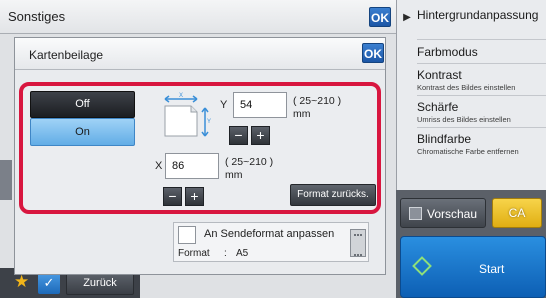 This screenshot has width=546, height=298. I want to click on y-decrease-button: −, so click(238, 135).